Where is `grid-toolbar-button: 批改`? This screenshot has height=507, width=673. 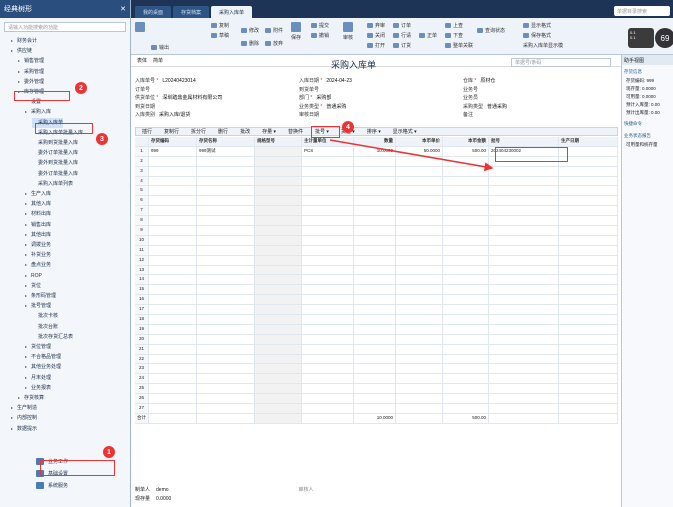
grid-toolbar-button: 批改 is located at coordinates (245, 131).